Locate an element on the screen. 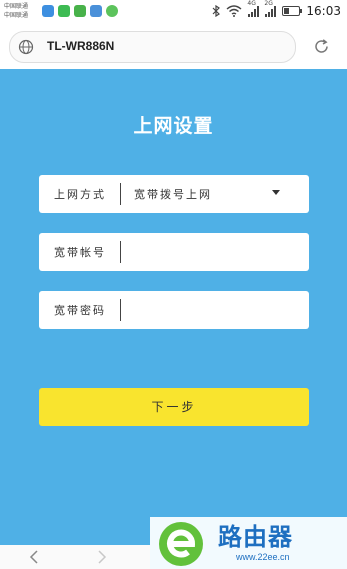  next-button: 下一步 is located at coordinates (174, 407).